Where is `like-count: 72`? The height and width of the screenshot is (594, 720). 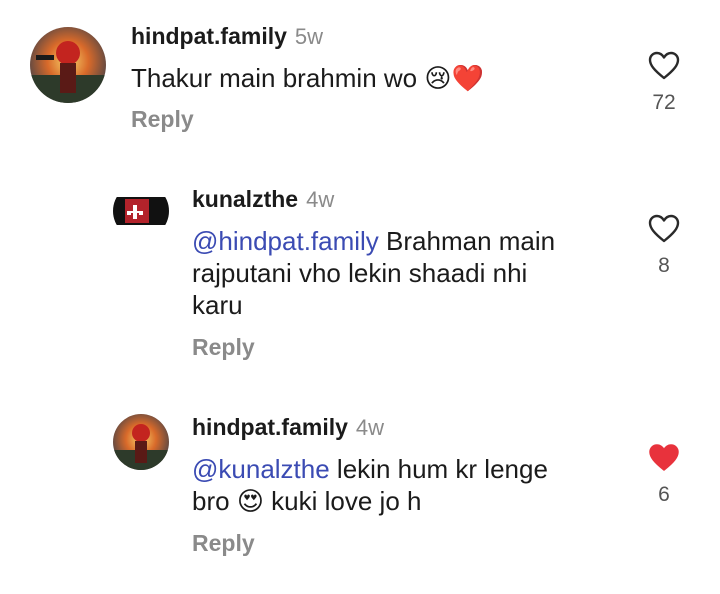 like-count: 72 is located at coordinates (664, 102).